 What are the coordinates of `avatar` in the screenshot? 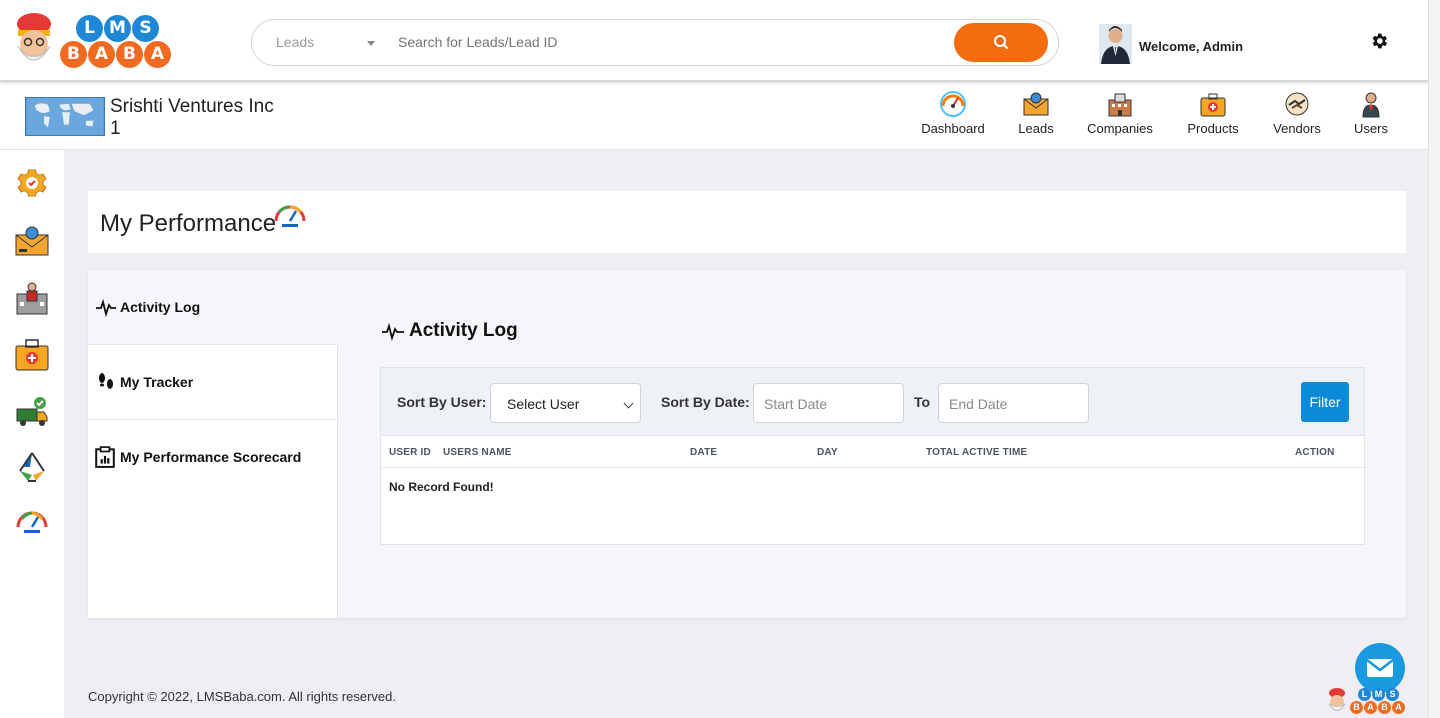 It's located at (1115, 44).